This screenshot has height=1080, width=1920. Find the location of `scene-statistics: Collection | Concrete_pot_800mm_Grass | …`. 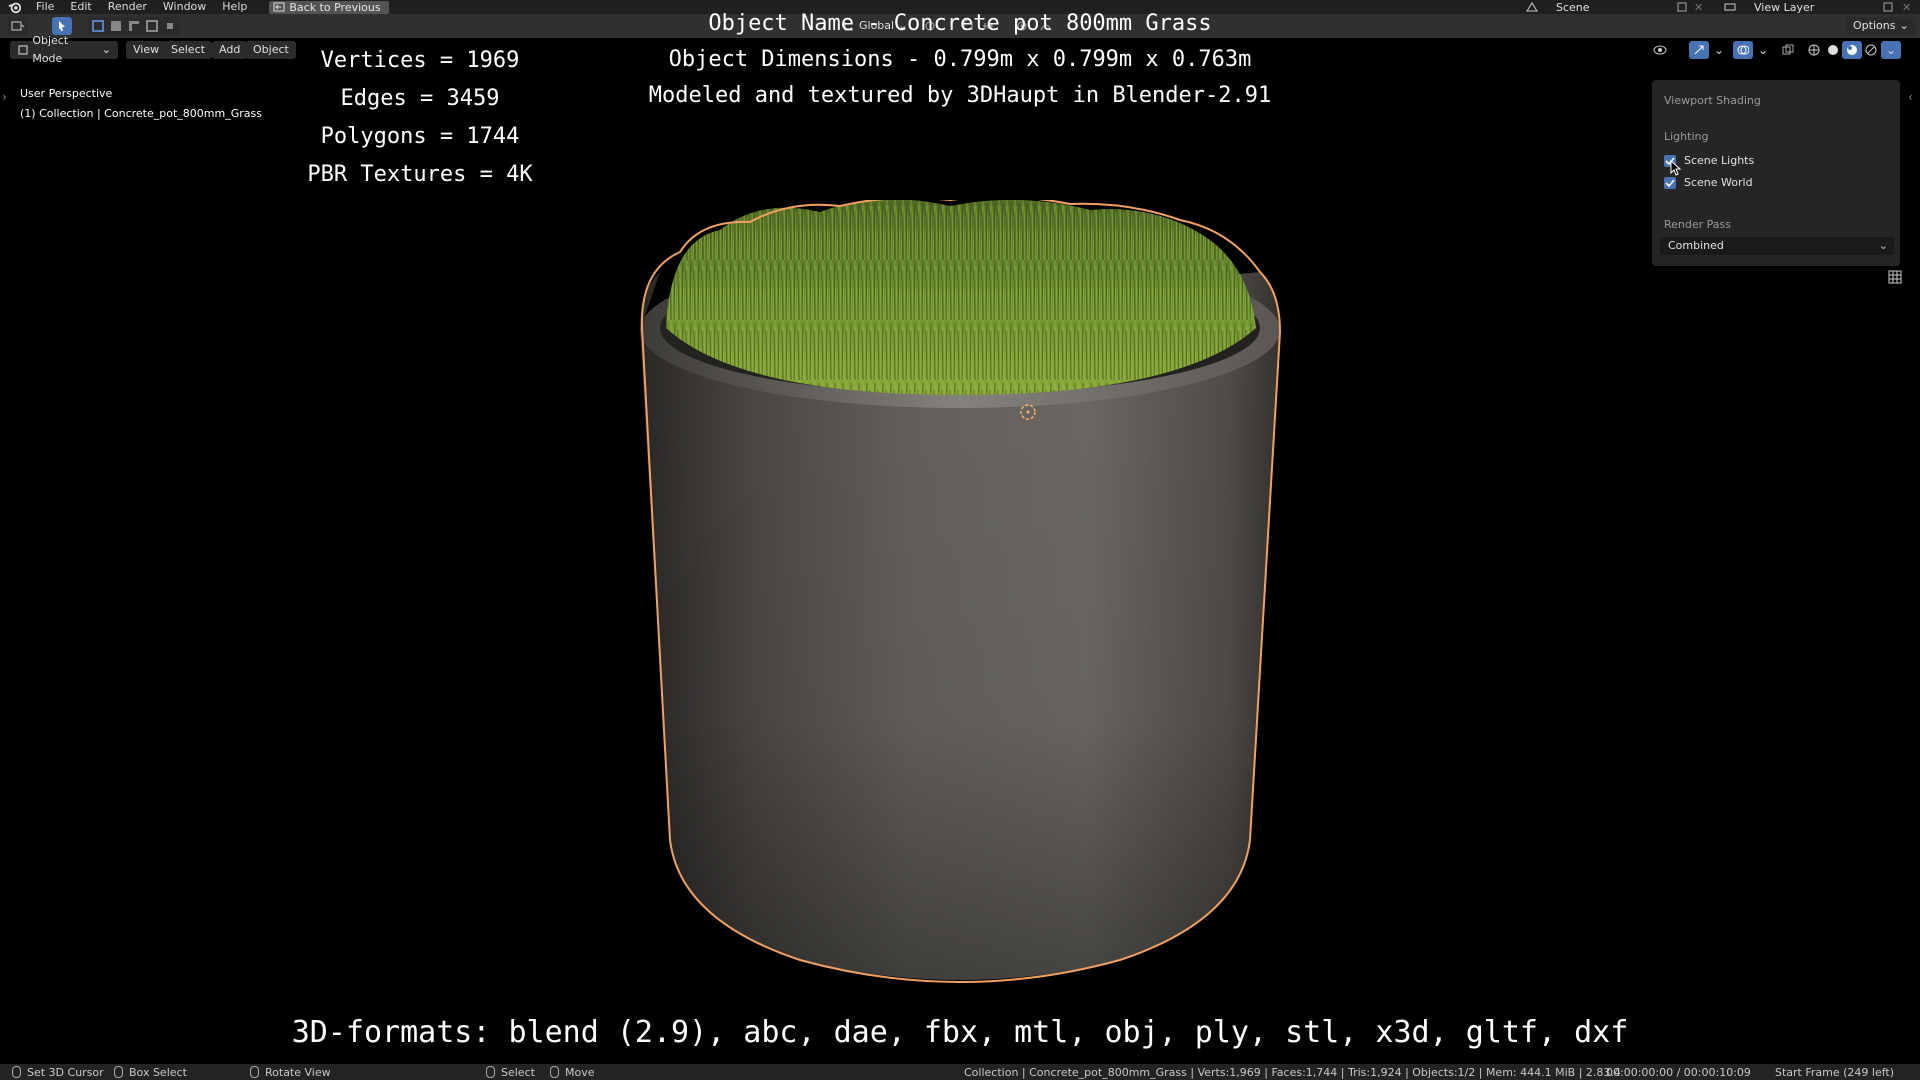

scene-statistics: Collection | Concrete_pot_800mm_Grass | … is located at coordinates (1292, 1072).